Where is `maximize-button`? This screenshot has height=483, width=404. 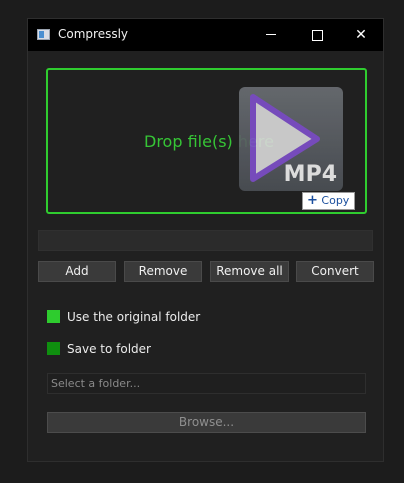 maximize-button is located at coordinates (317, 35).